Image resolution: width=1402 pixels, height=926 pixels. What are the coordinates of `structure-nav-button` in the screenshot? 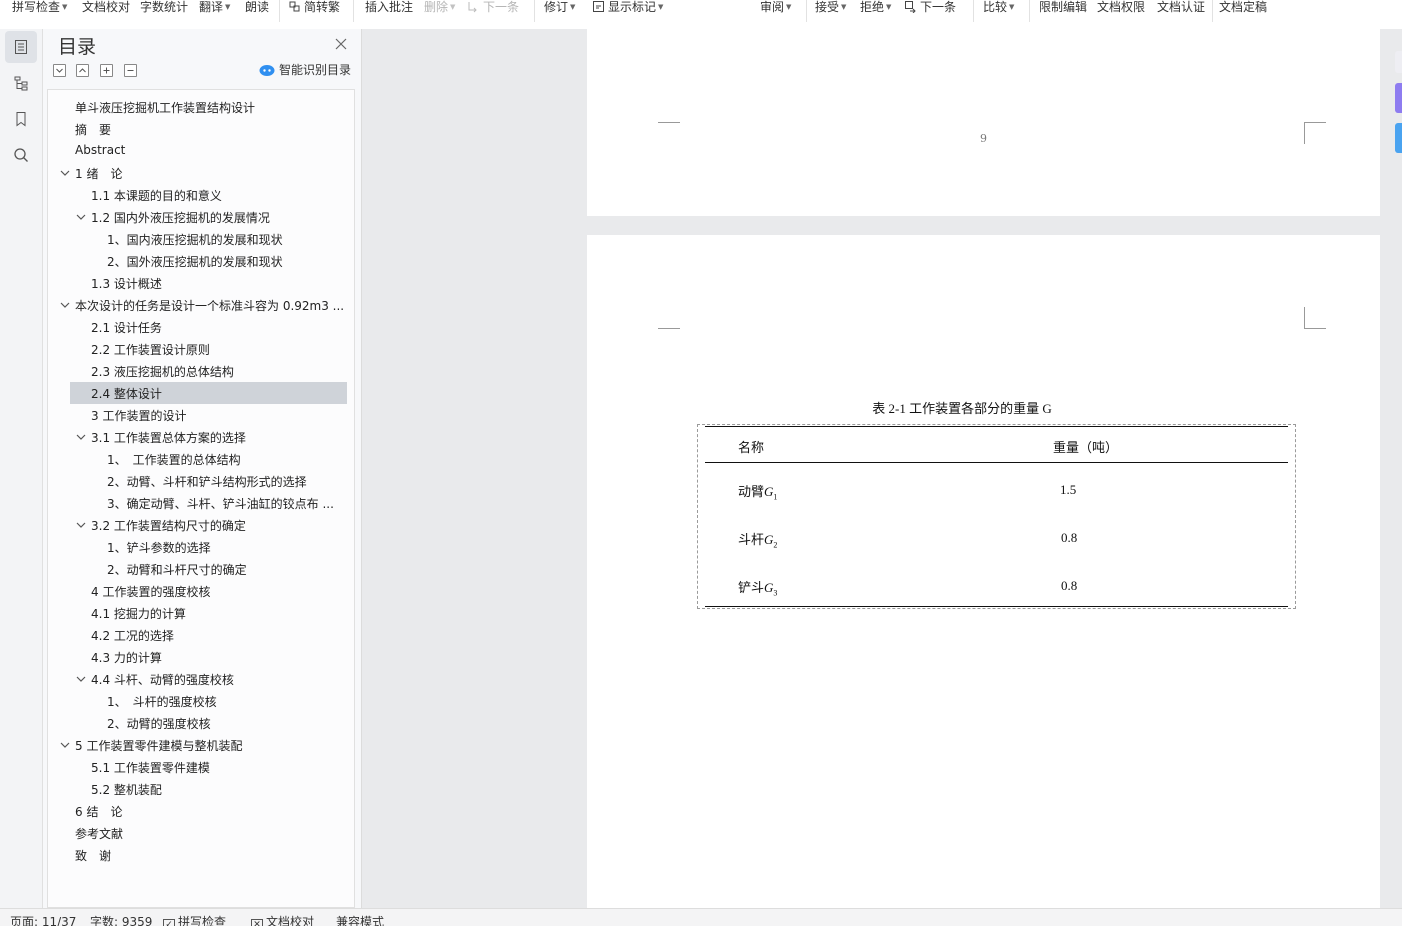 It's located at (21, 83).